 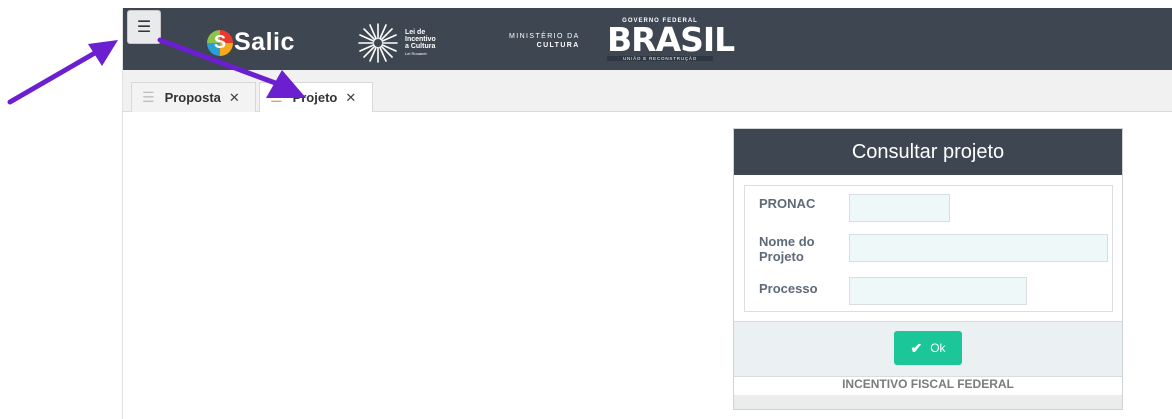 I want to click on lei-rouanet-logo: Lei de Incentivo a Cultura Lei Rouanet, so click(x=396, y=43).